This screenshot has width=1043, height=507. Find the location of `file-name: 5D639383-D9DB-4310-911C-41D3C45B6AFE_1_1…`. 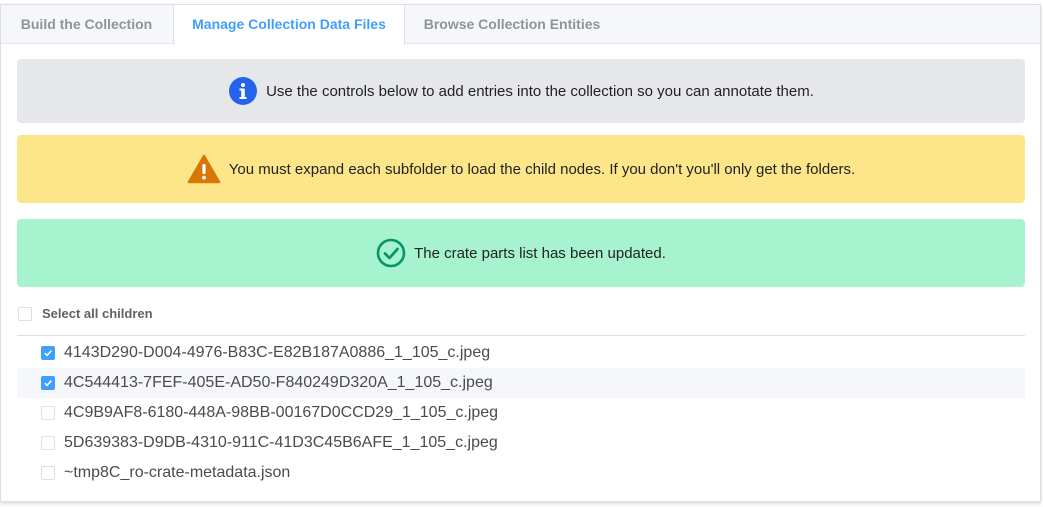

file-name: 5D639383-D9DB-4310-911C-41D3C45B6AFE_1_1… is located at coordinates (281, 442).